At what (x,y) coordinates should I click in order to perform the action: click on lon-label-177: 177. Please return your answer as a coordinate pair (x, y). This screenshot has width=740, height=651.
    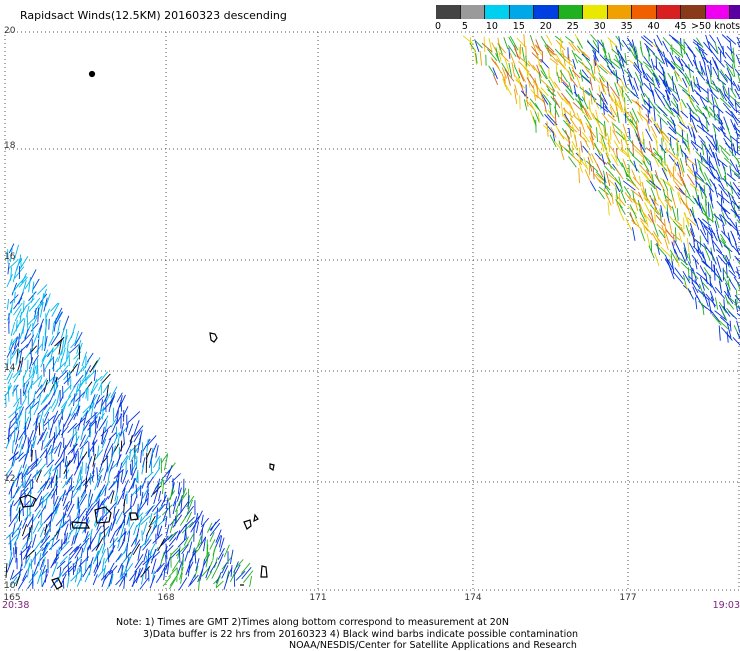
    Looking at the image, I should click on (627, 598).